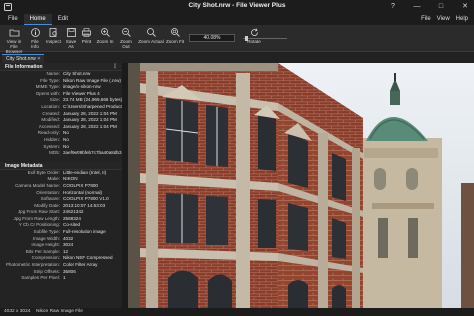 Image resolution: width=474 pixels, height=316 pixels. I want to click on metadata-row: Image Height: 3024, so click(61, 245).